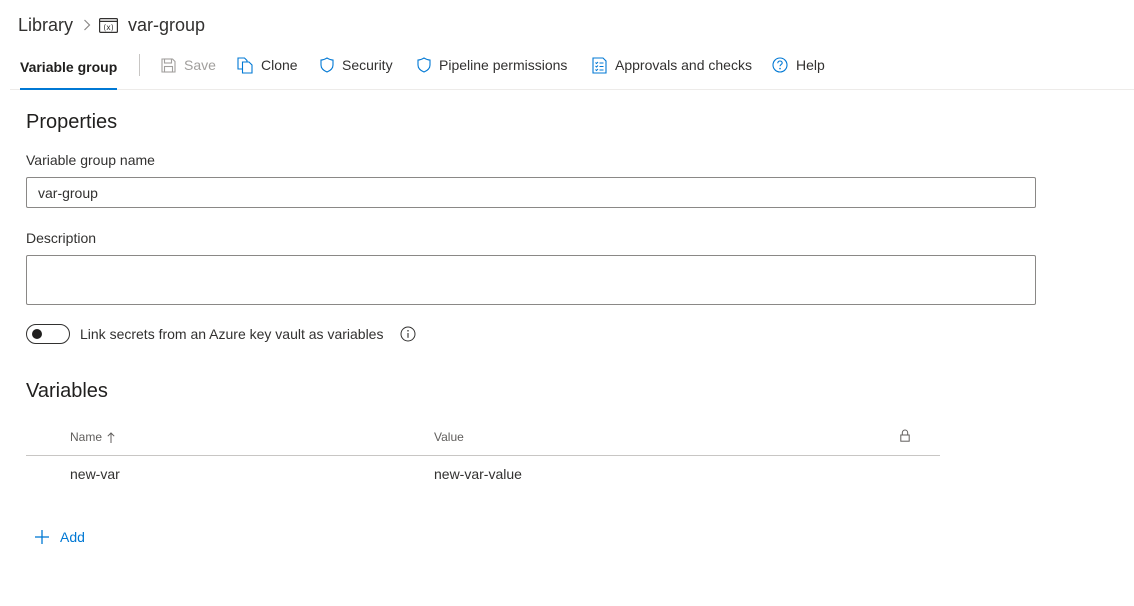  Describe the element at coordinates (168, 65) in the screenshot. I see `save-icon` at that location.